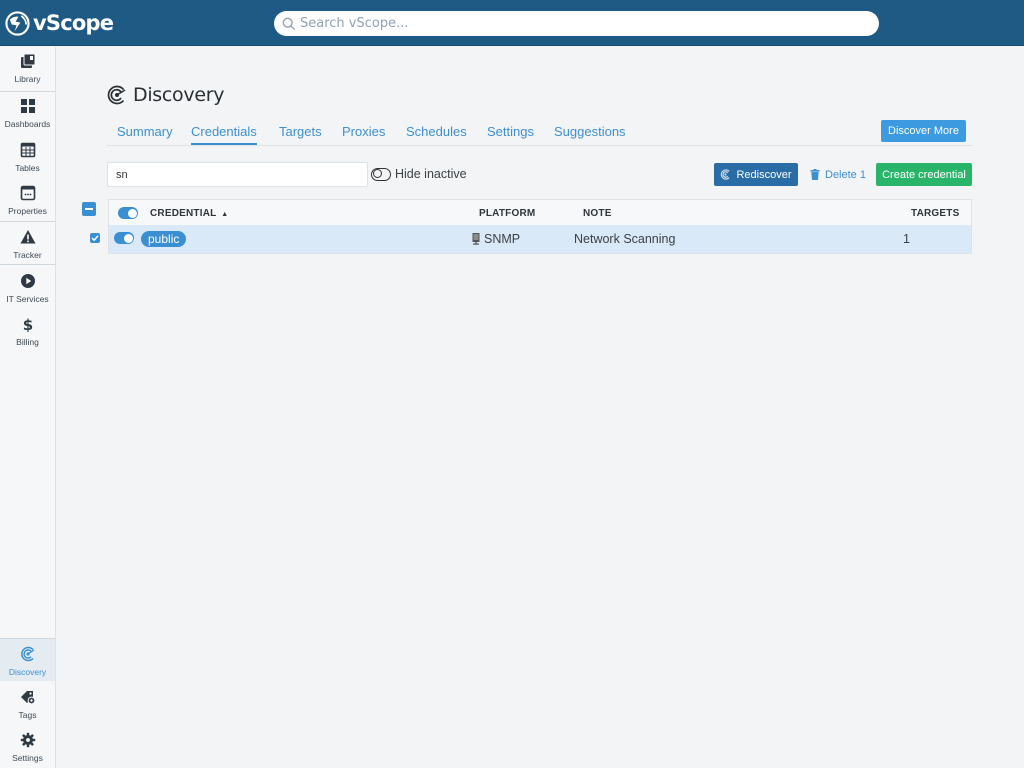  I want to click on properties-icon, so click(27, 193).